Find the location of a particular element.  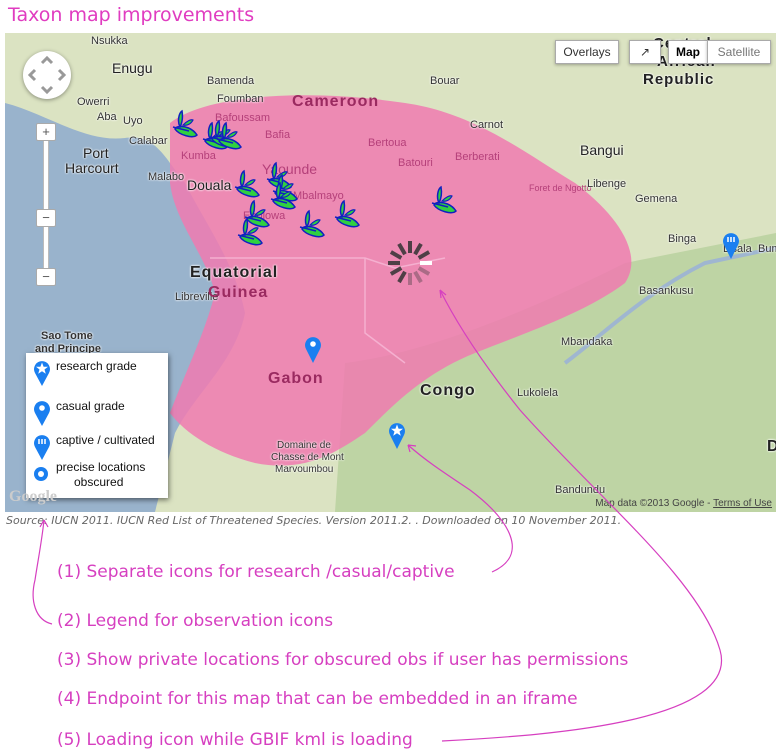

note-2: (2) Legend for observation icons is located at coordinates (195, 621).